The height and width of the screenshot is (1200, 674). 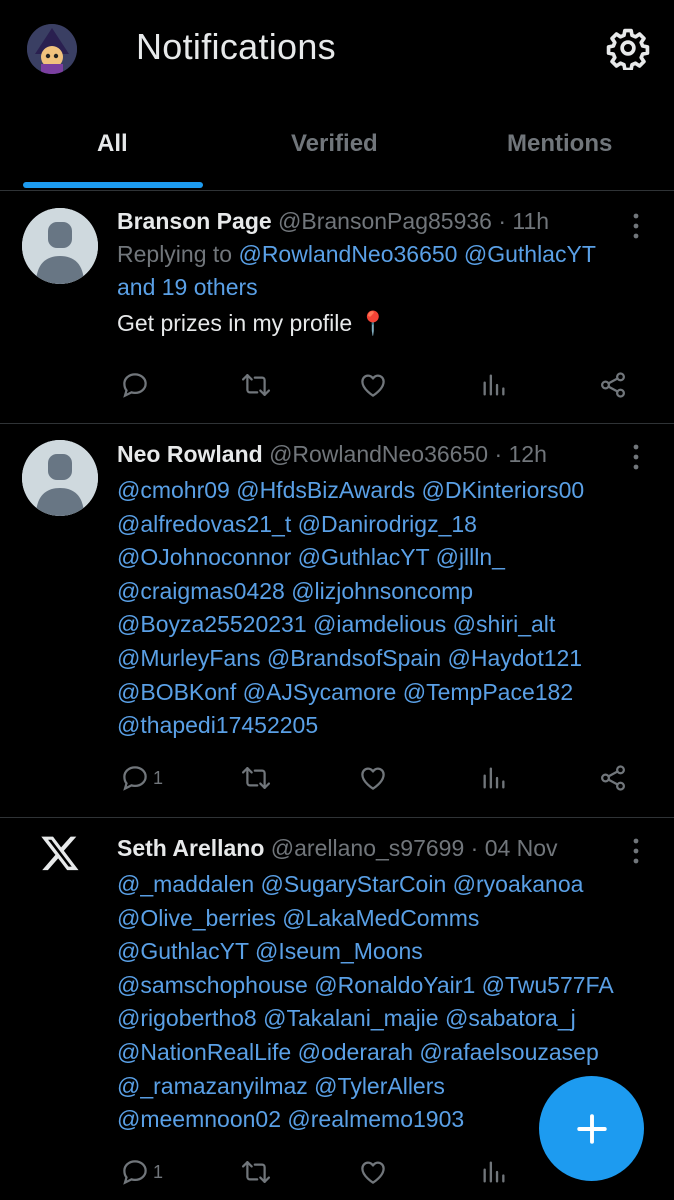 What do you see at coordinates (175, 254) in the screenshot?
I see `replying-to-label: Replying to` at bounding box center [175, 254].